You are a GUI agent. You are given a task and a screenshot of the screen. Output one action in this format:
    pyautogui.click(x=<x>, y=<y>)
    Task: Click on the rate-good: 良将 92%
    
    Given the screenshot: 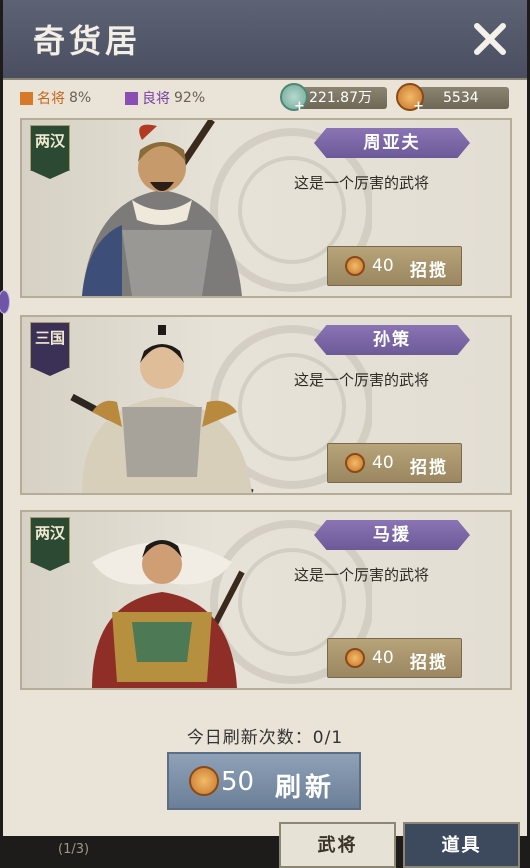 What is the action you would take?
    pyautogui.click(x=165, y=98)
    